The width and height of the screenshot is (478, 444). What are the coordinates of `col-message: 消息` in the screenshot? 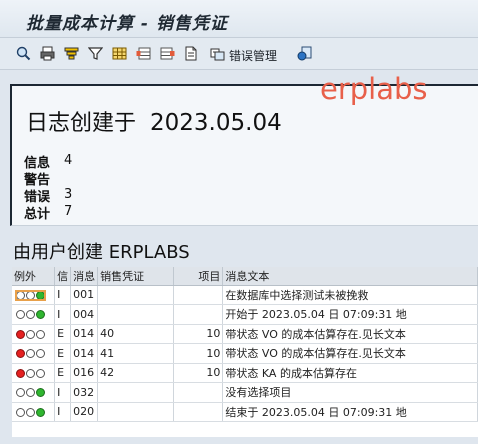 It's located at (84, 276).